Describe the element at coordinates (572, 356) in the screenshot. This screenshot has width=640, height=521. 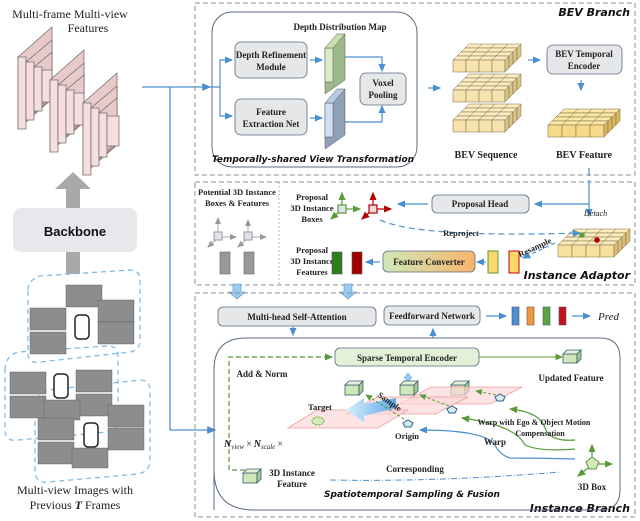
I see `updated-feature-icon` at that location.